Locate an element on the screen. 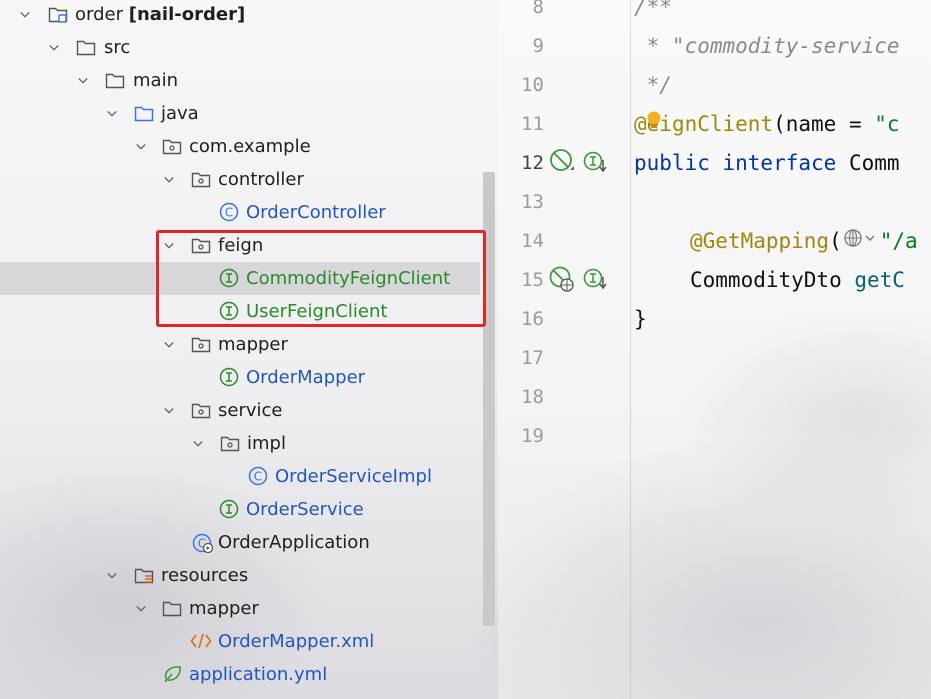  code-line-15: CommodityDto getC is located at coordinates (797, 280).